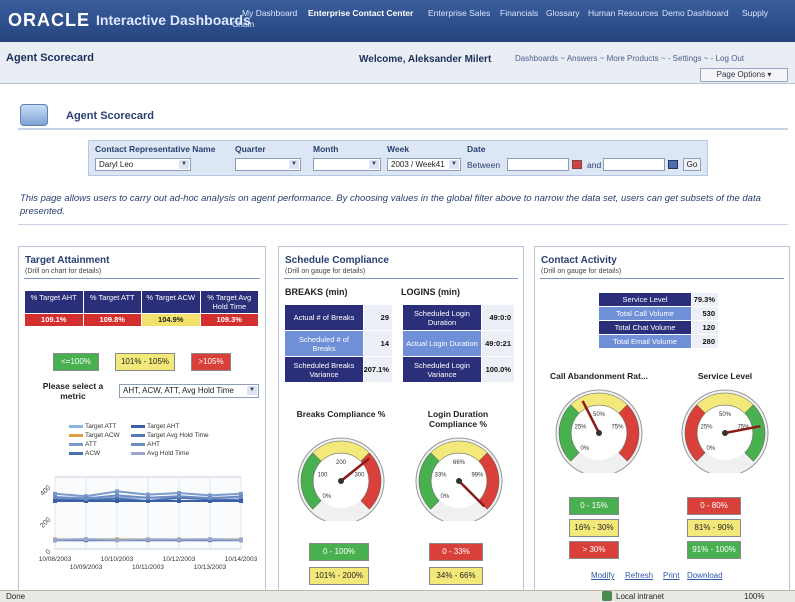 Image resolution: width=795 pixels, height=602 pixels. I want to click on metric-select: AHT, ACW, ATT, Avg Hold Time ▼, so click(189, 391).